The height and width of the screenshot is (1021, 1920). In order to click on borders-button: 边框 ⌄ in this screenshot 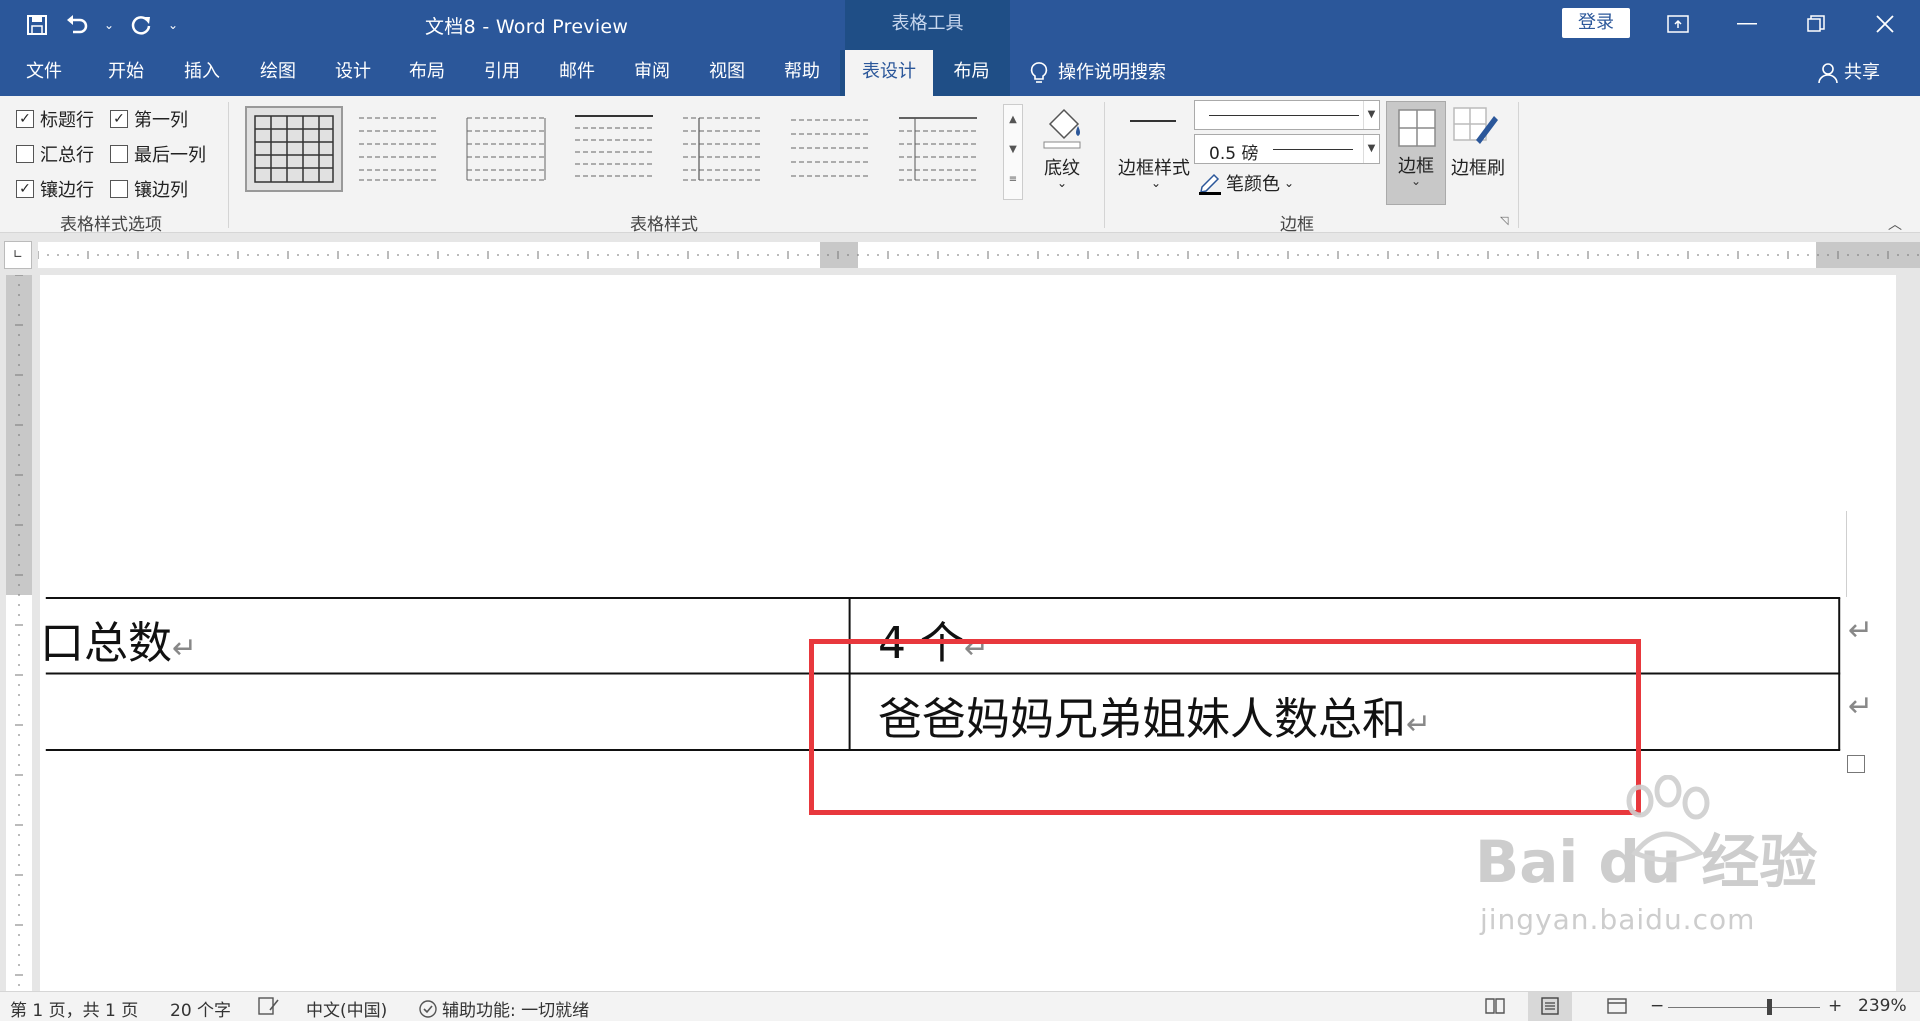, I will do `click(1416, 153)`.